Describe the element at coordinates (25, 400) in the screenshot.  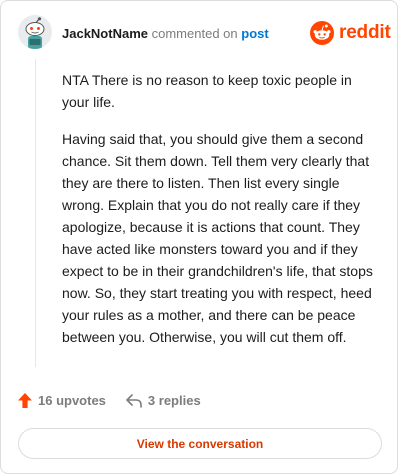
I see `upvote-arrow-icon` at that location.